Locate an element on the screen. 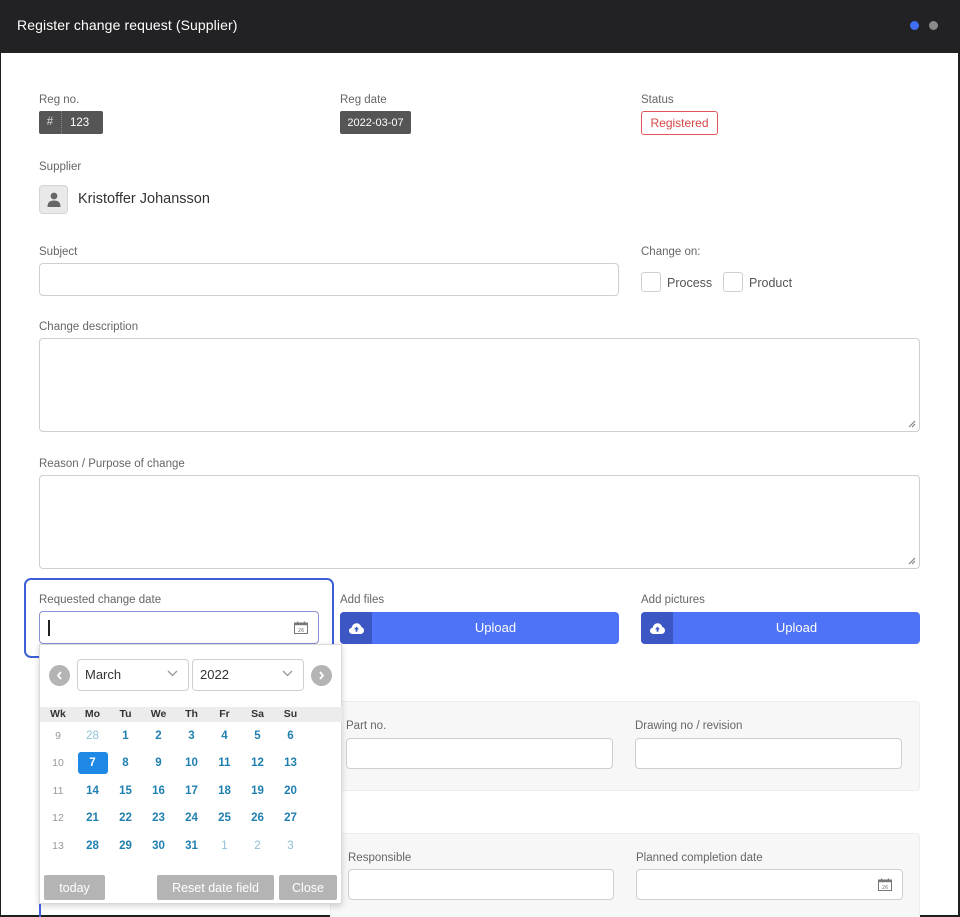 The image size is (960, 917). calendar-day-label: 27 is located at coordinates (290, 818).